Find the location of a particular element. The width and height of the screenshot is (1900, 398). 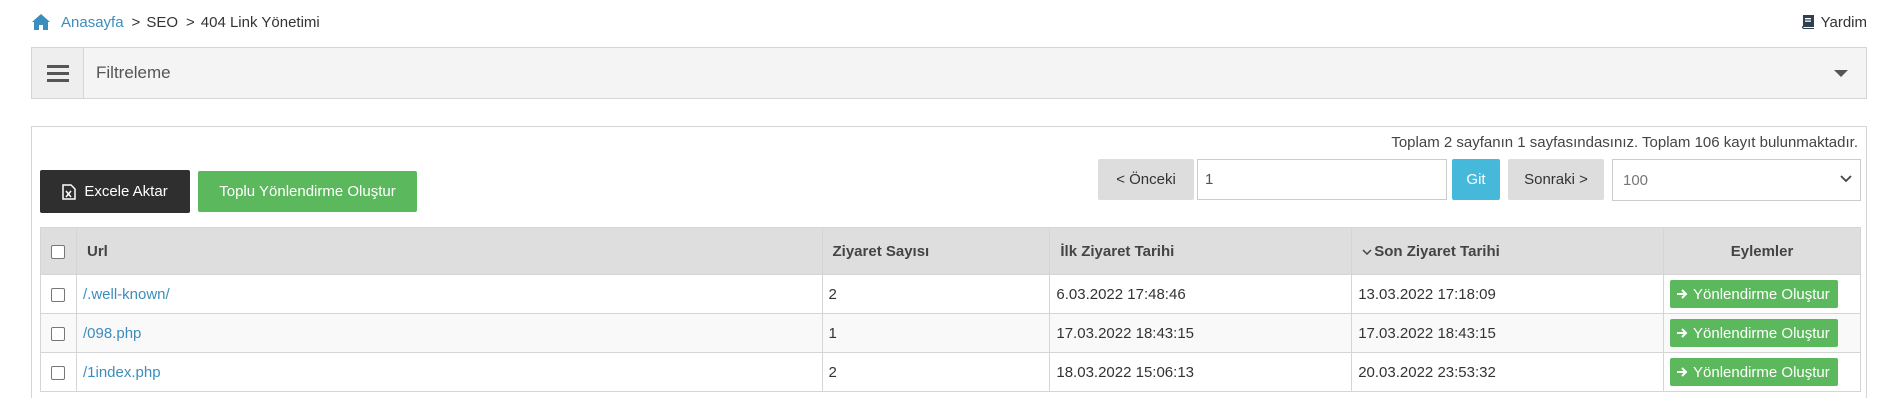

last-visit-cell: 13.03.2022 17:18:09 is located at coordinates (1508, 294).